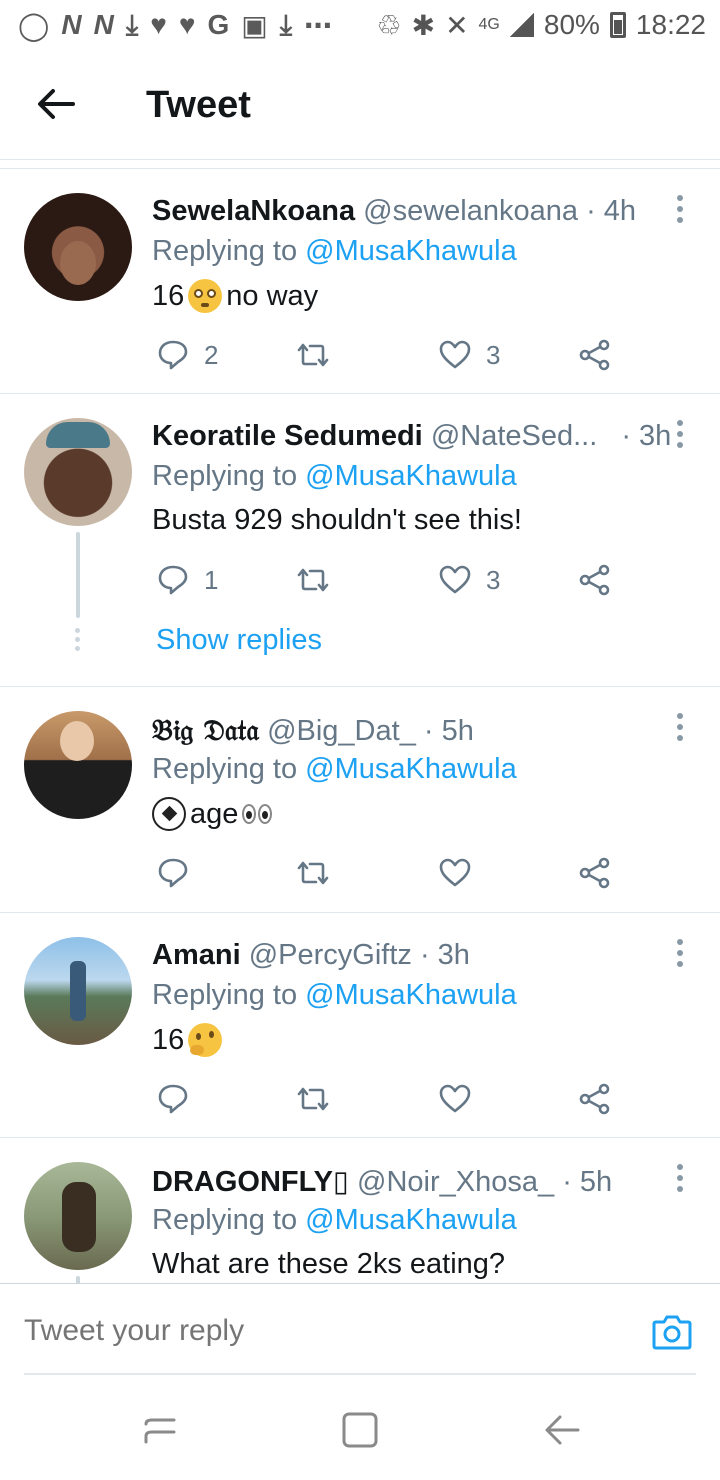  I want to click on tweet-header: SewelaNkoana @sewelankoana · 4h, so click(394, 211).